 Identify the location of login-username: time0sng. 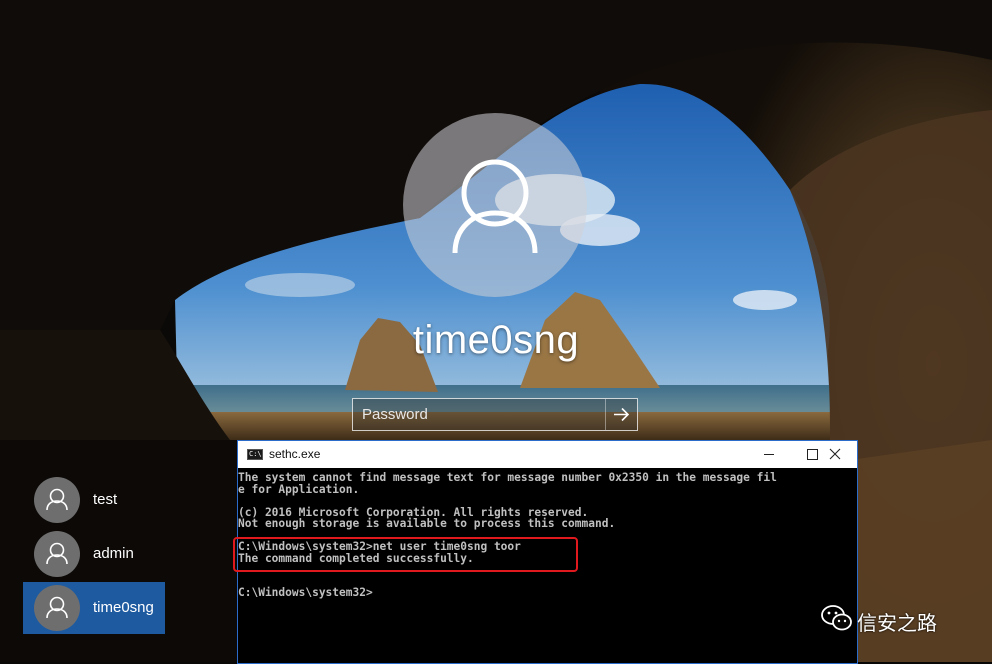
(496, 340).